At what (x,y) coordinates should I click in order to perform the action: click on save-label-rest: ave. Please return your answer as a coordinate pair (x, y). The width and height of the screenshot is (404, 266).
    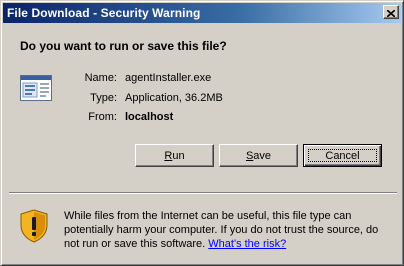
    Looking at the image, I should click on (262, 155).